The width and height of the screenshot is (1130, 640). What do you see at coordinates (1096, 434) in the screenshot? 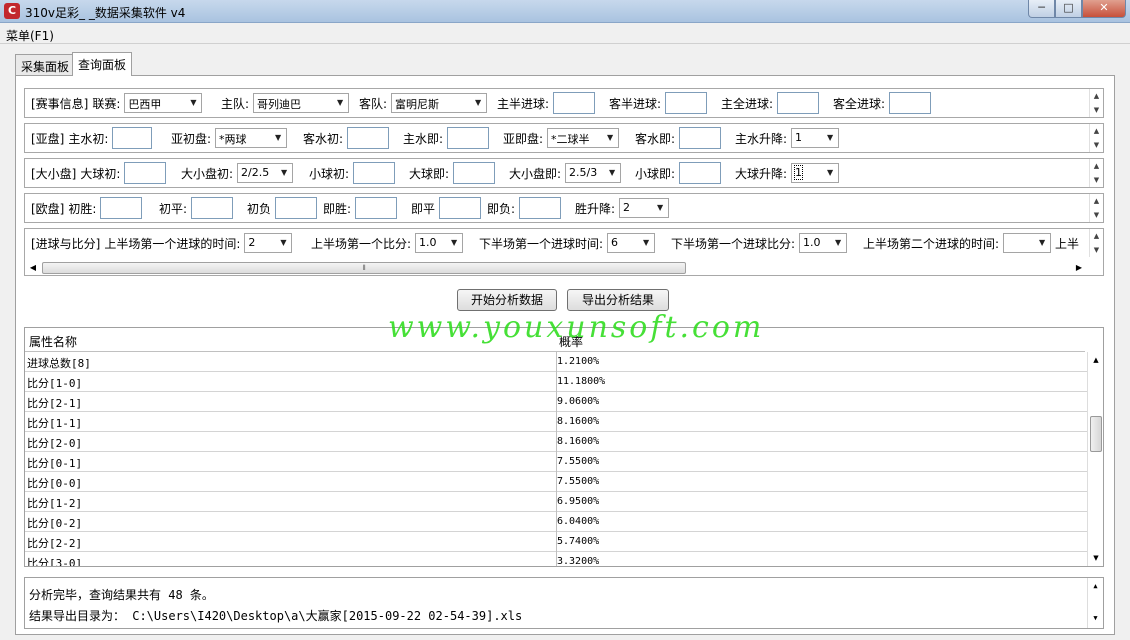
I see `scroll-thumb` at bounding box center [1096, 434].